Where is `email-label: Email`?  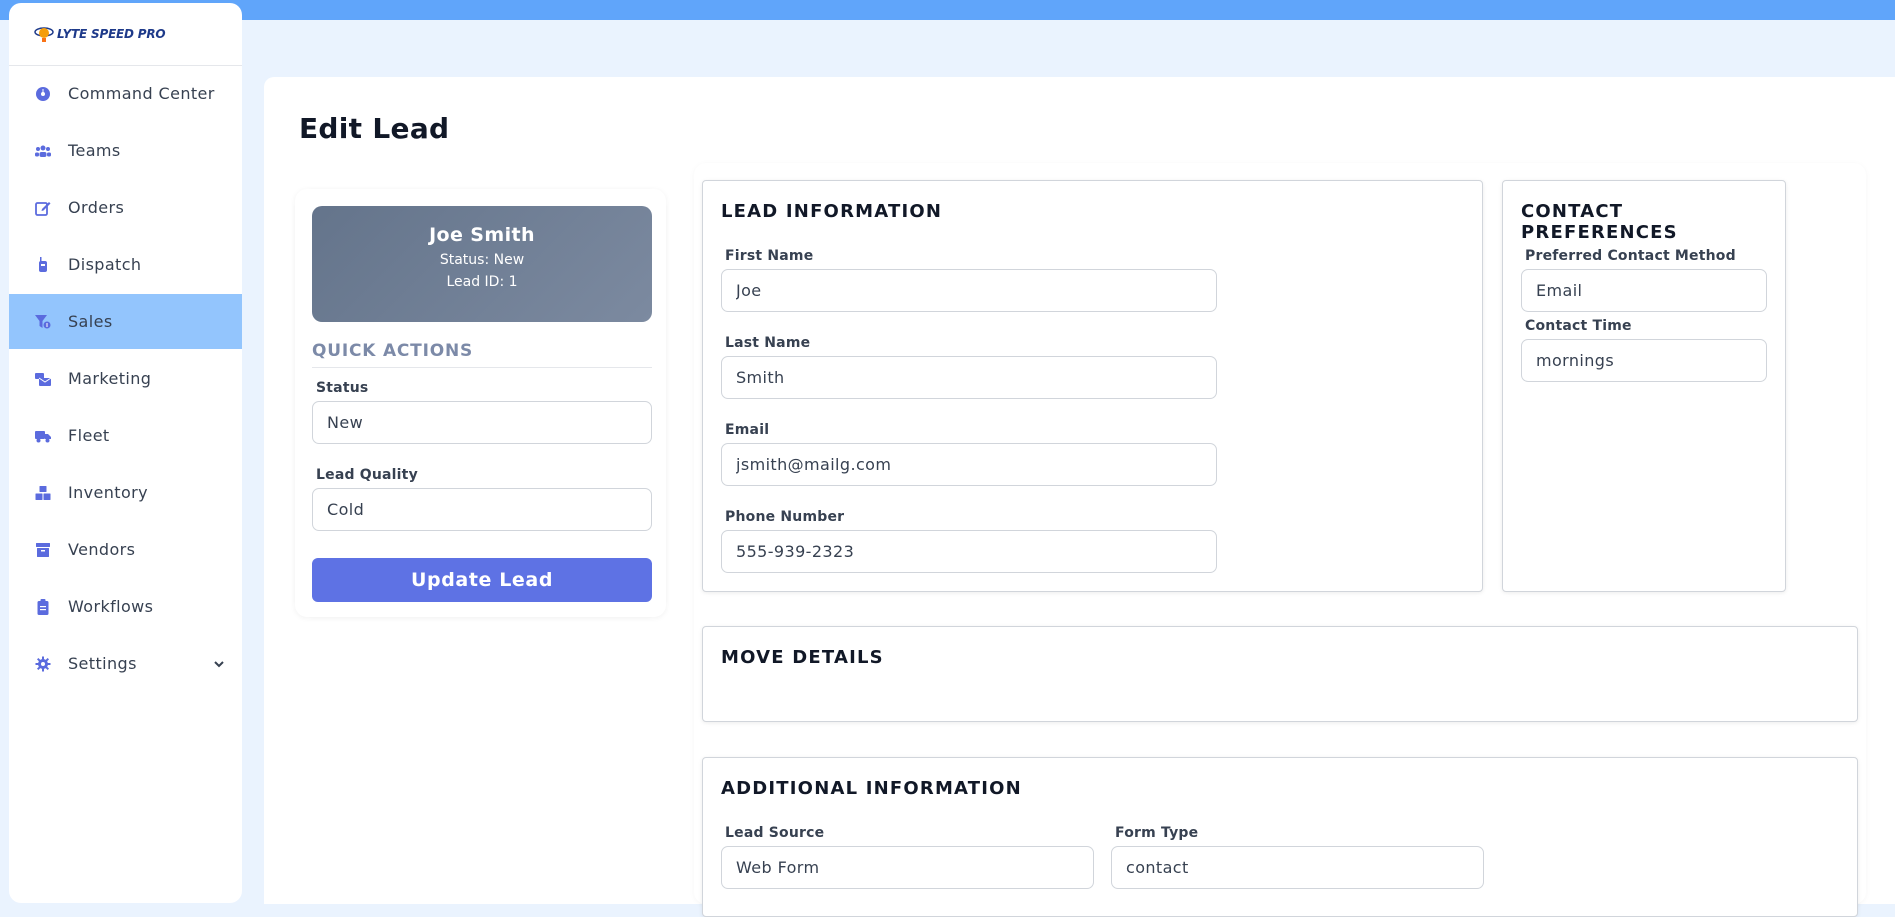 email-label: Email is located at coordinates (747, 430).